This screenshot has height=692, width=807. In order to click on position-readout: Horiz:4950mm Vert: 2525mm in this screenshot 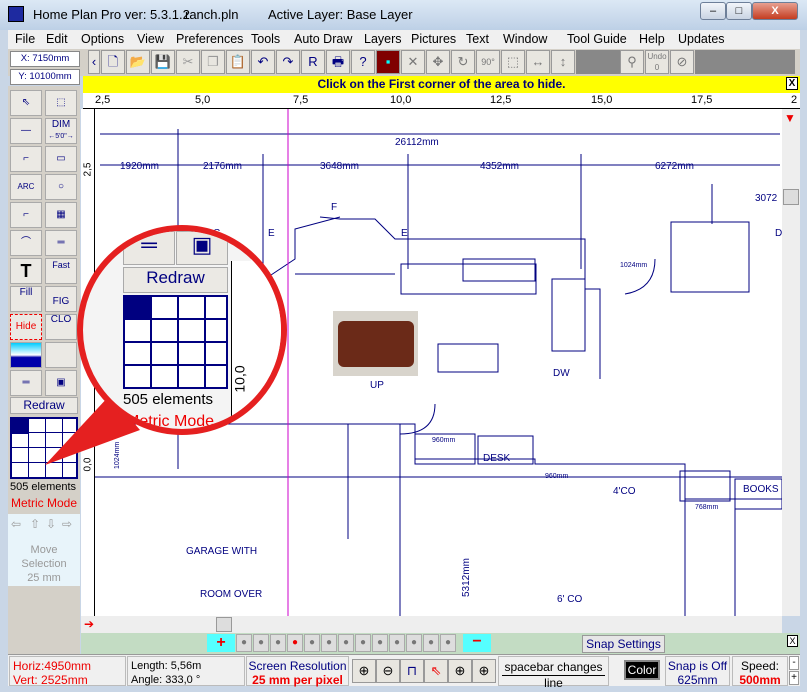, I will do `click(67, 671)`.